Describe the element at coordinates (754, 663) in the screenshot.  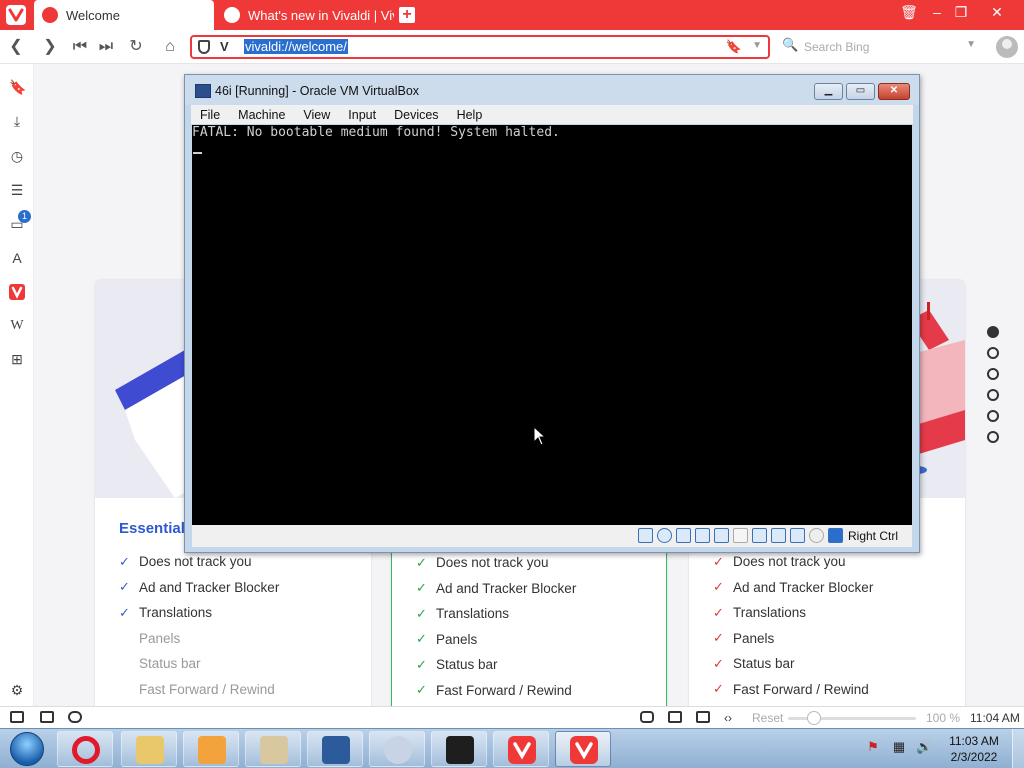
I see `feature-item: ✓ Status bar` at that location.